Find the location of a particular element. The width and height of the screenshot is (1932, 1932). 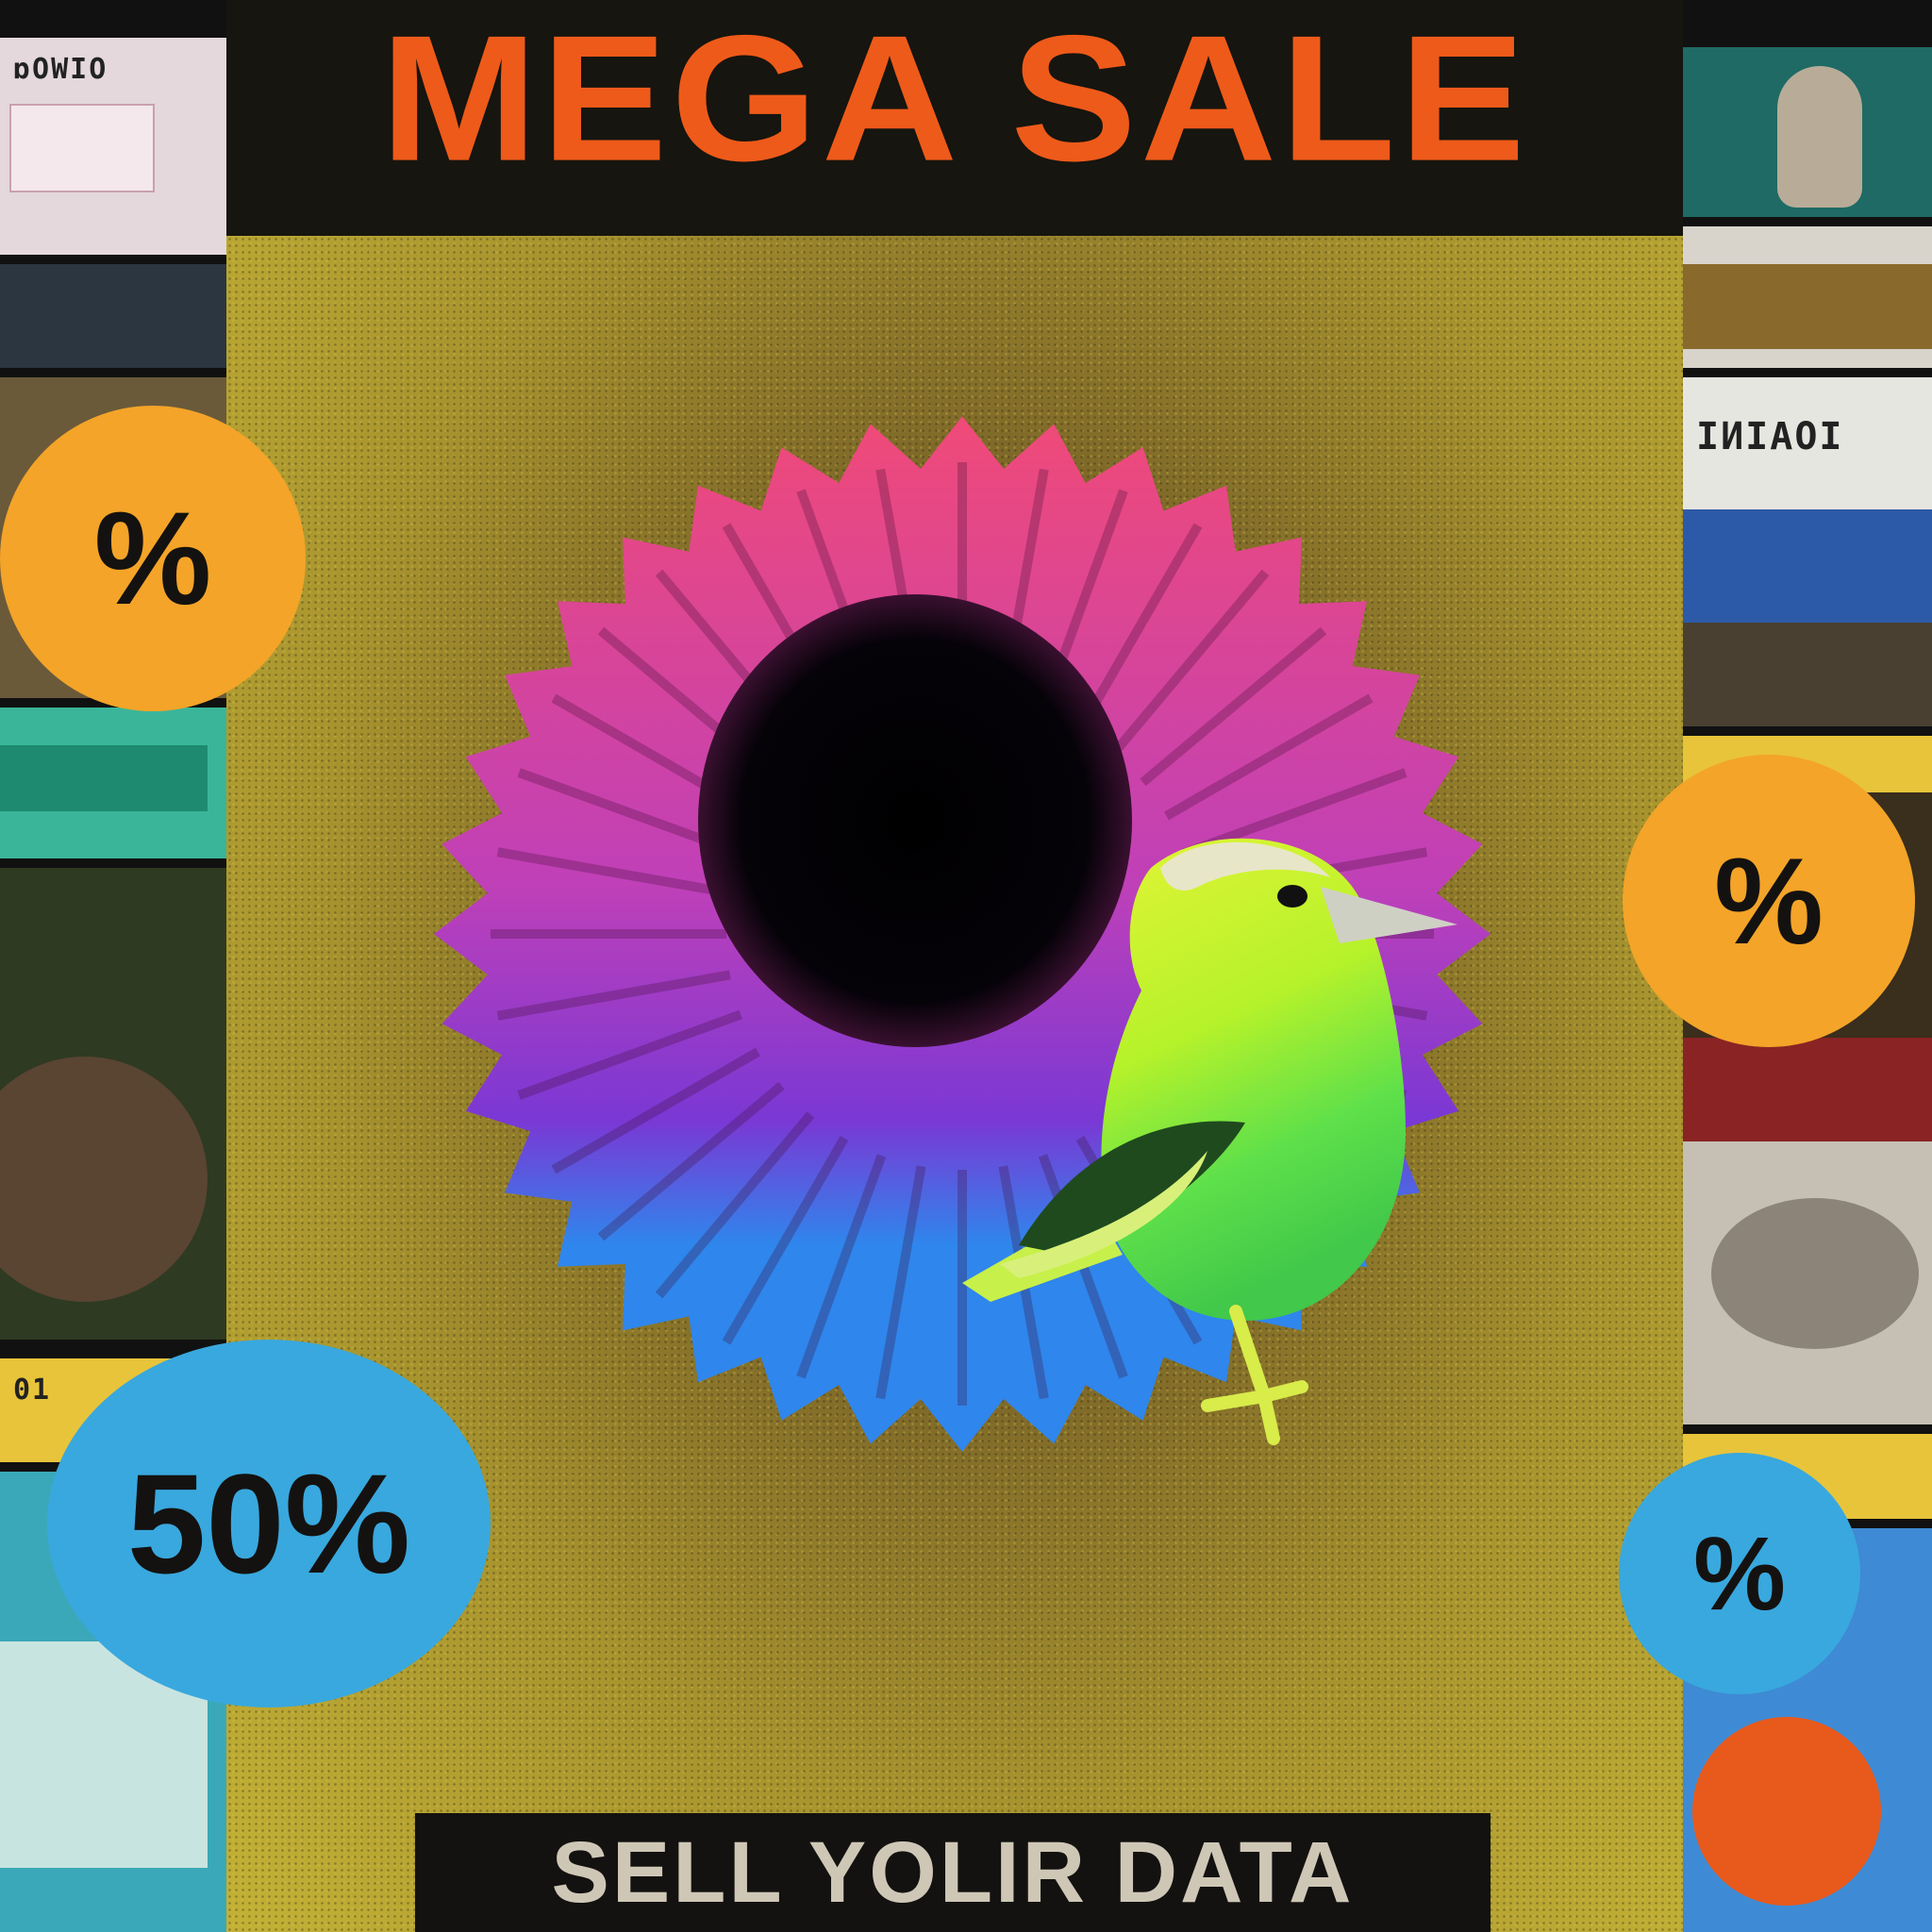

bird-leg is located at coordinates (1255, 1375).